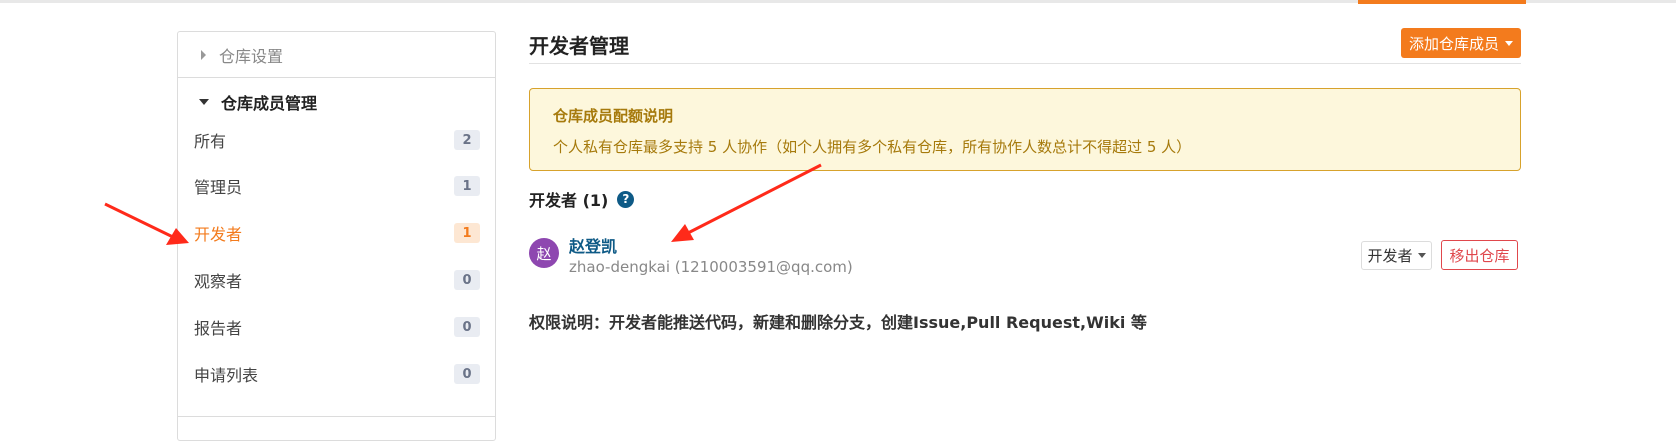  Describe the element at coordinates (218, 328) in the screenshot. I see `sidebar-item-label: 报告者` at that location.